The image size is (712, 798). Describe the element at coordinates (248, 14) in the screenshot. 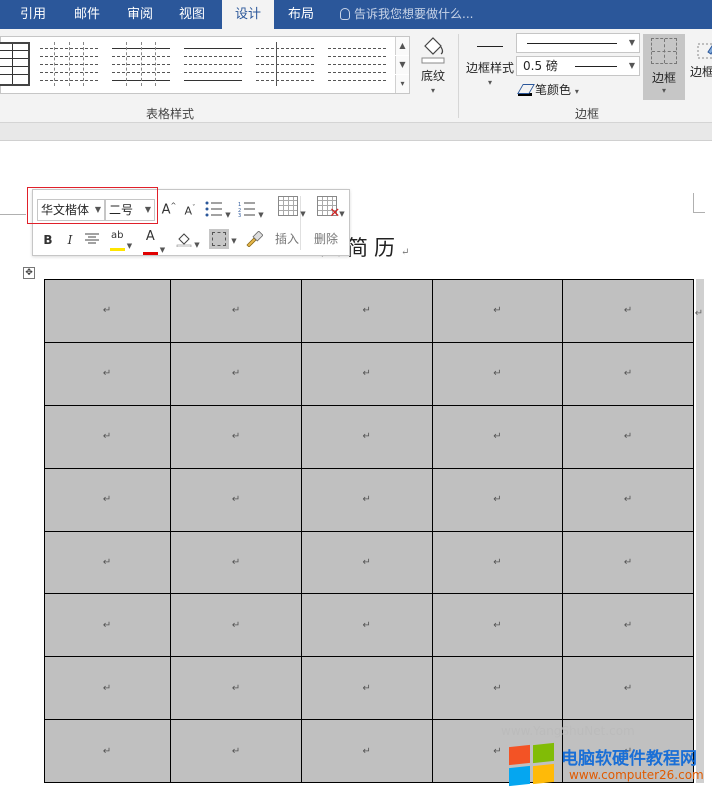

I see `tab-design: 设计` at that location.